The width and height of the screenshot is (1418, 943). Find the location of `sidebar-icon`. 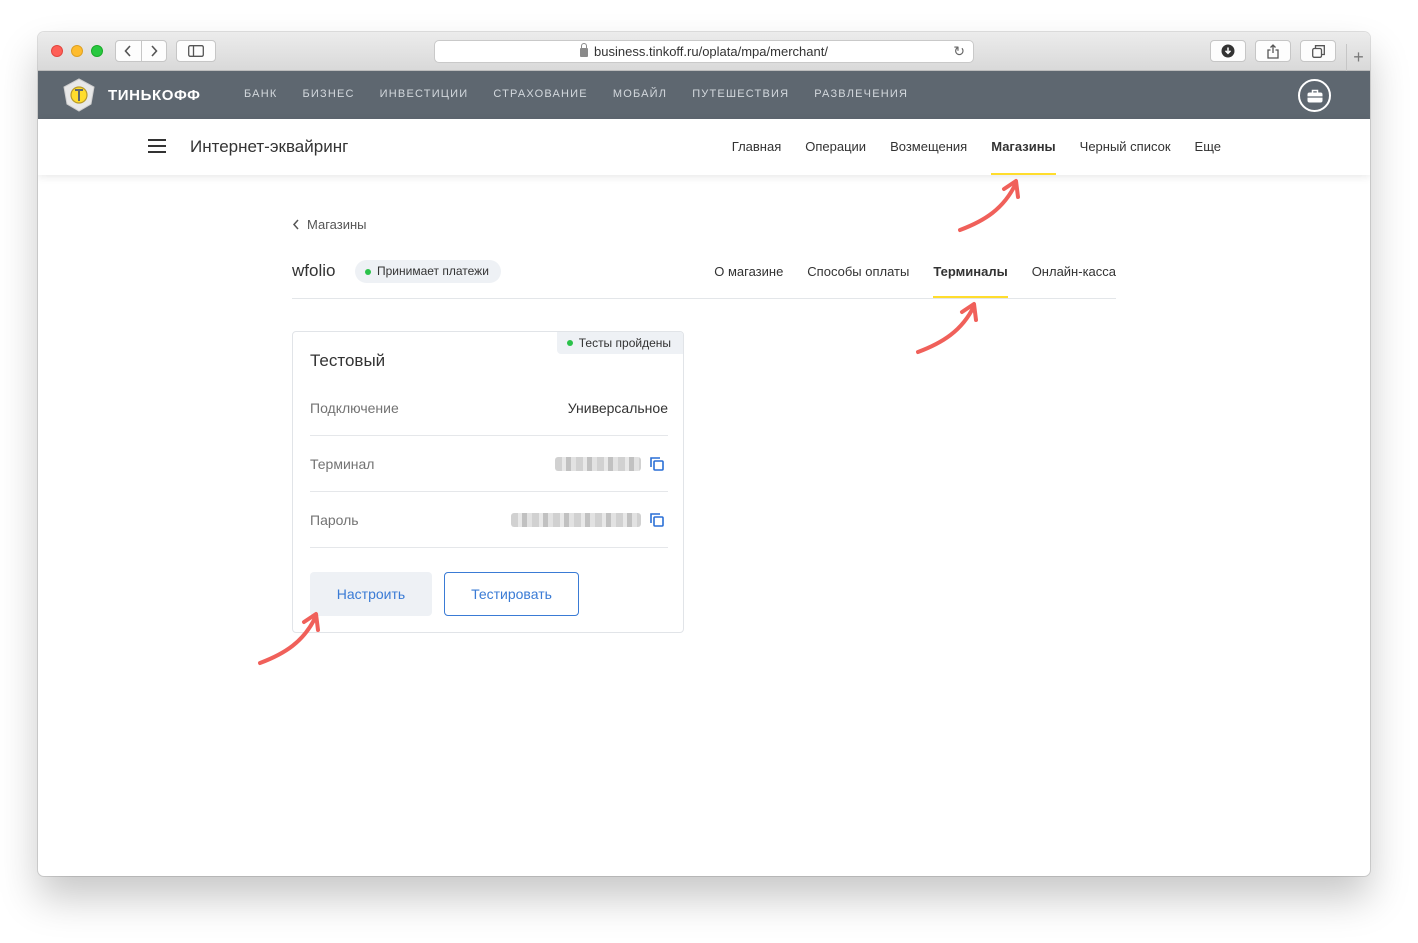

sidebar-icon is located at coordinates (196, 51).